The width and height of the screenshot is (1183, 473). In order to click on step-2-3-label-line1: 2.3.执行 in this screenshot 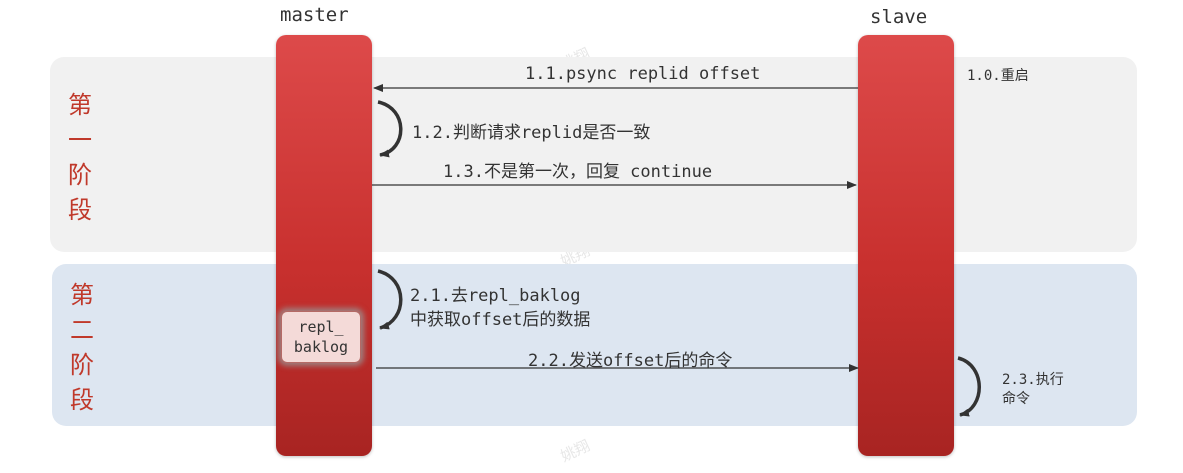, I will do `click(1033, 380)`.